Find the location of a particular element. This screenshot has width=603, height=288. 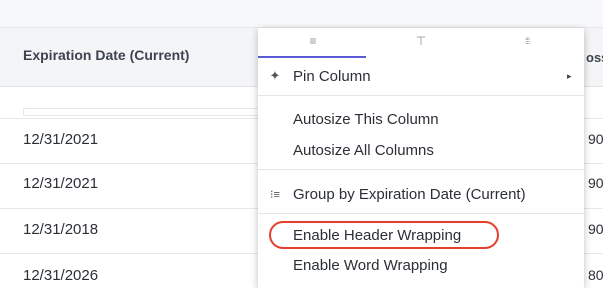

cell-expiration-date: 12/31/2026 is located at coordinates (61, 275).